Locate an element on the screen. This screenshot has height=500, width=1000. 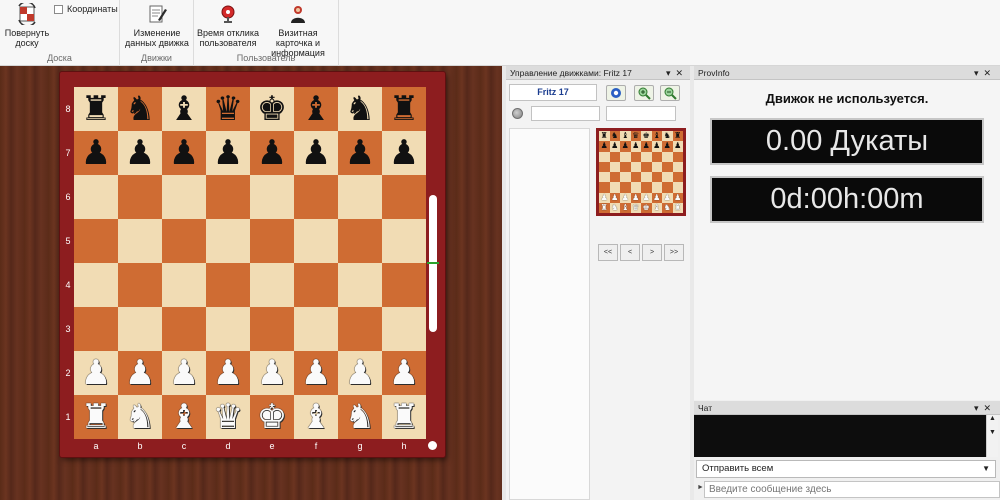
square-g6 is located at coordinates (360, 197).